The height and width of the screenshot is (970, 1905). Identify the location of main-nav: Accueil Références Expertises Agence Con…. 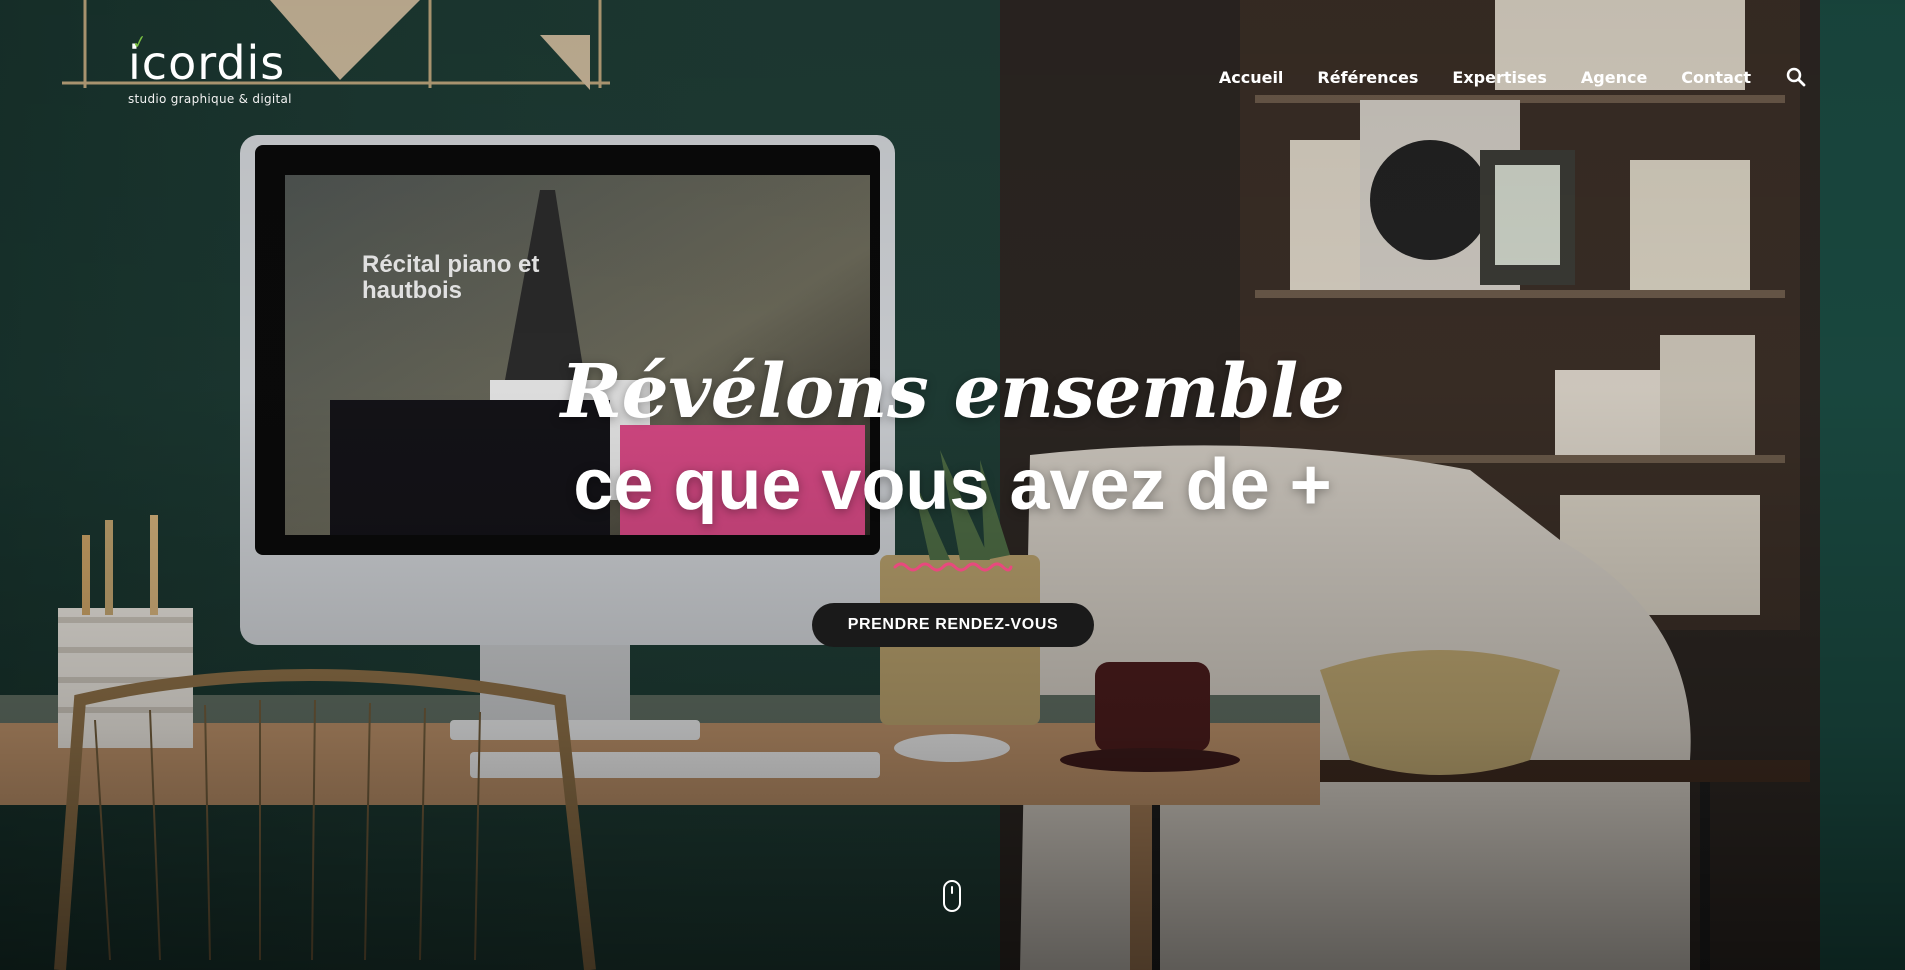
(1513, 77).